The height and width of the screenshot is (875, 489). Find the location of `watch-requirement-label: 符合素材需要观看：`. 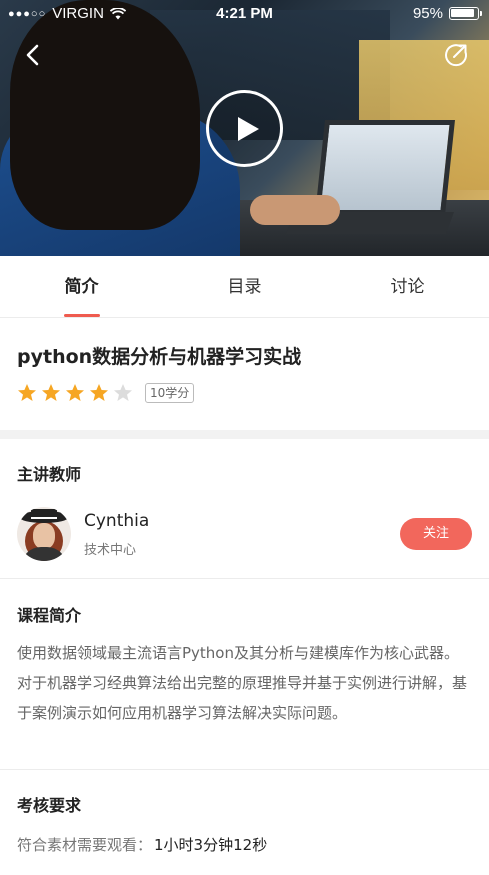

watch-requirement-label: 符合素材需要观看： is located at coordinates (85, 845).